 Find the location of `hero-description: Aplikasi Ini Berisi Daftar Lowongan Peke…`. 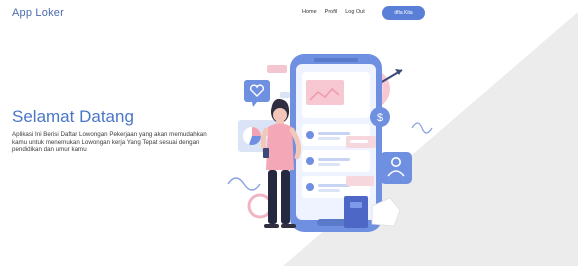

hero-description: Aplikasi Ini Berisi Daftar Lowongan Peke… is located at coordinates (109, 142).